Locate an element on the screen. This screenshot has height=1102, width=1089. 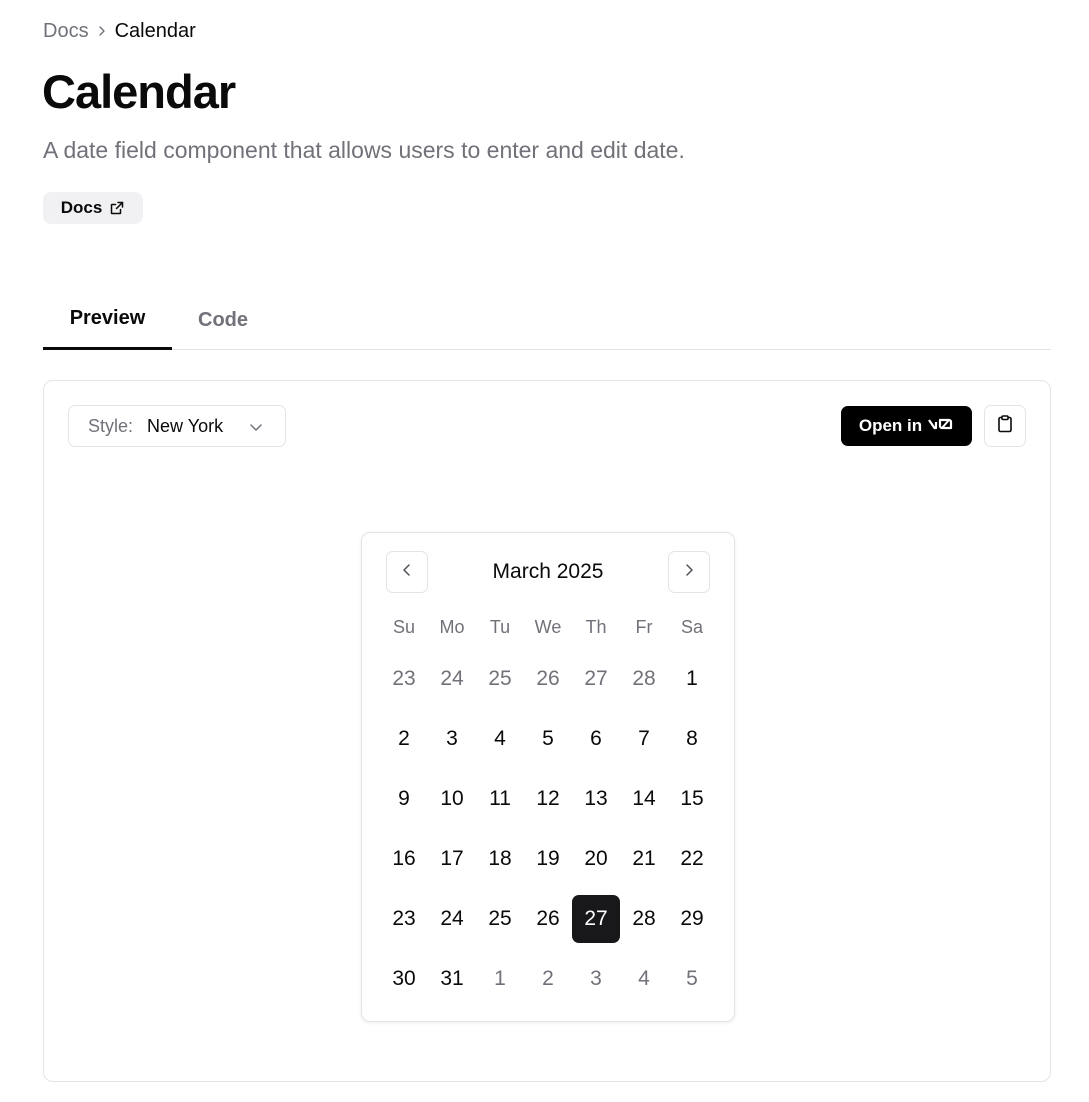
weekday-label: Th is located at coordinates (596, 627).